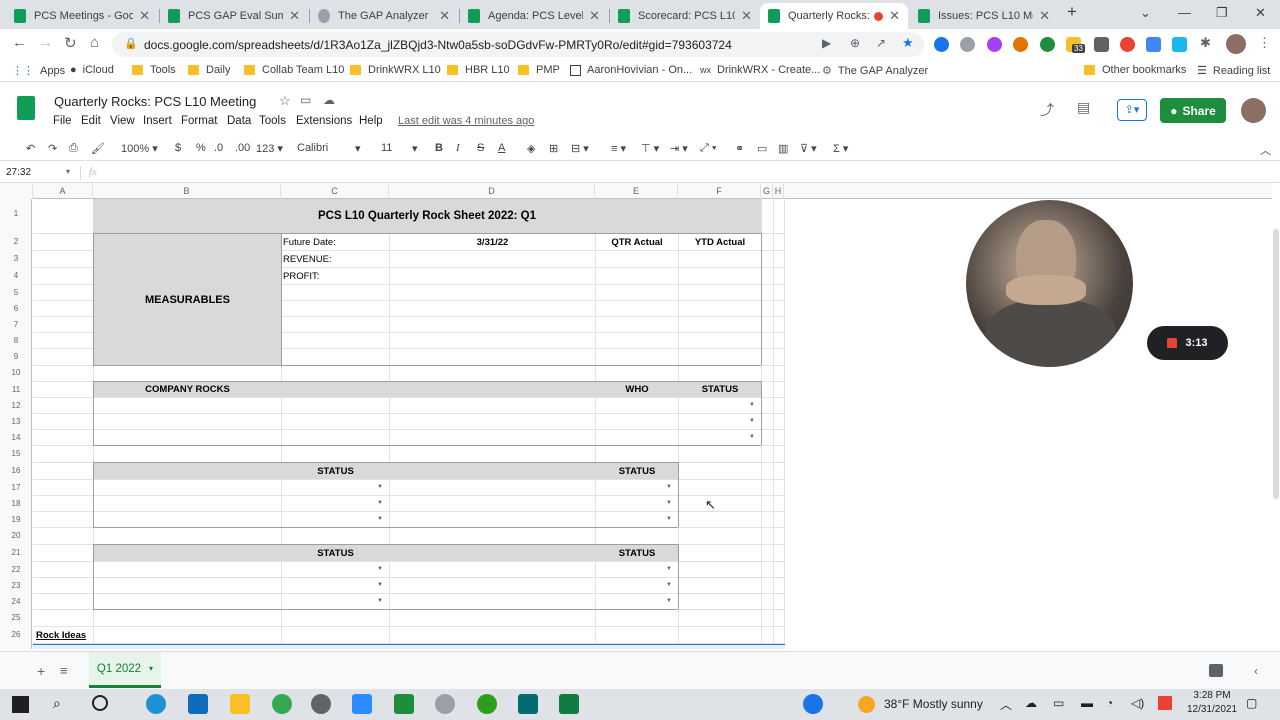 This screenshot has width=1280, height=720. What do you see at coordinates (384, 16) in the screenshot?
I see `browser-tab: The GAP Analyzer ✕` at bounding box center [384, 16].